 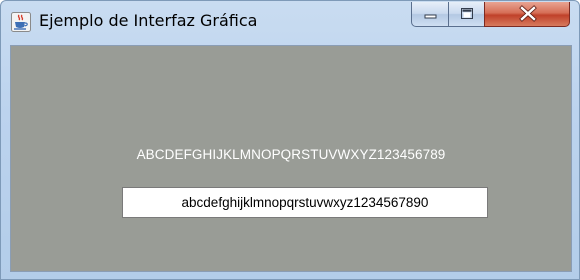 I want to click on minimize-icon, so click(x=430, y=16).